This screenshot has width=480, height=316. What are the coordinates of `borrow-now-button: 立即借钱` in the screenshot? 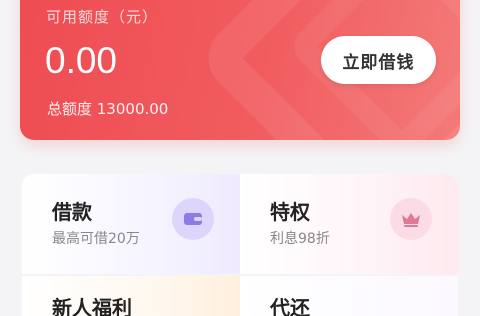 It's located at (378, 60).